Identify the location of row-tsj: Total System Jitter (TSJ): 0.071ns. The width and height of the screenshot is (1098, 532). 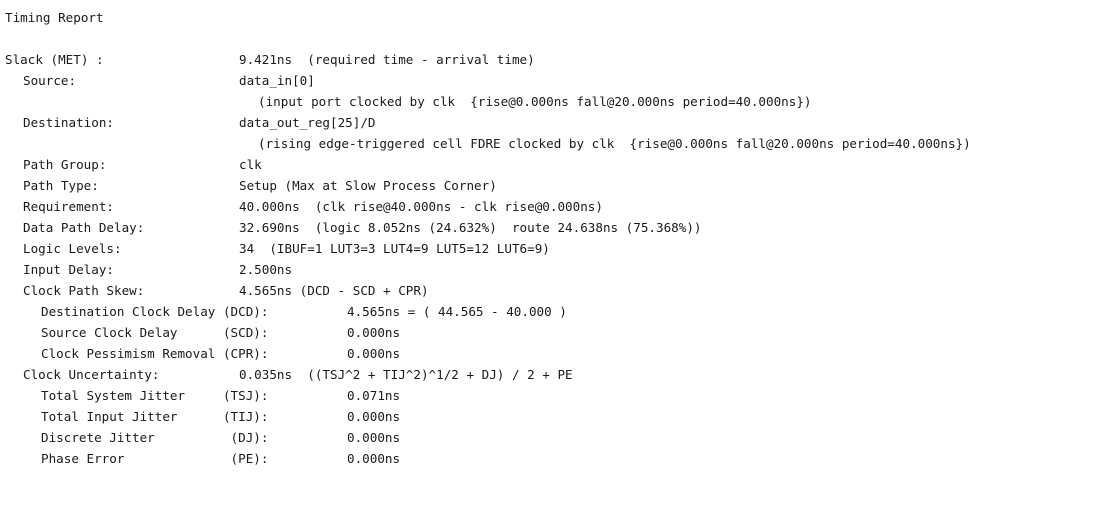
(200, 395).